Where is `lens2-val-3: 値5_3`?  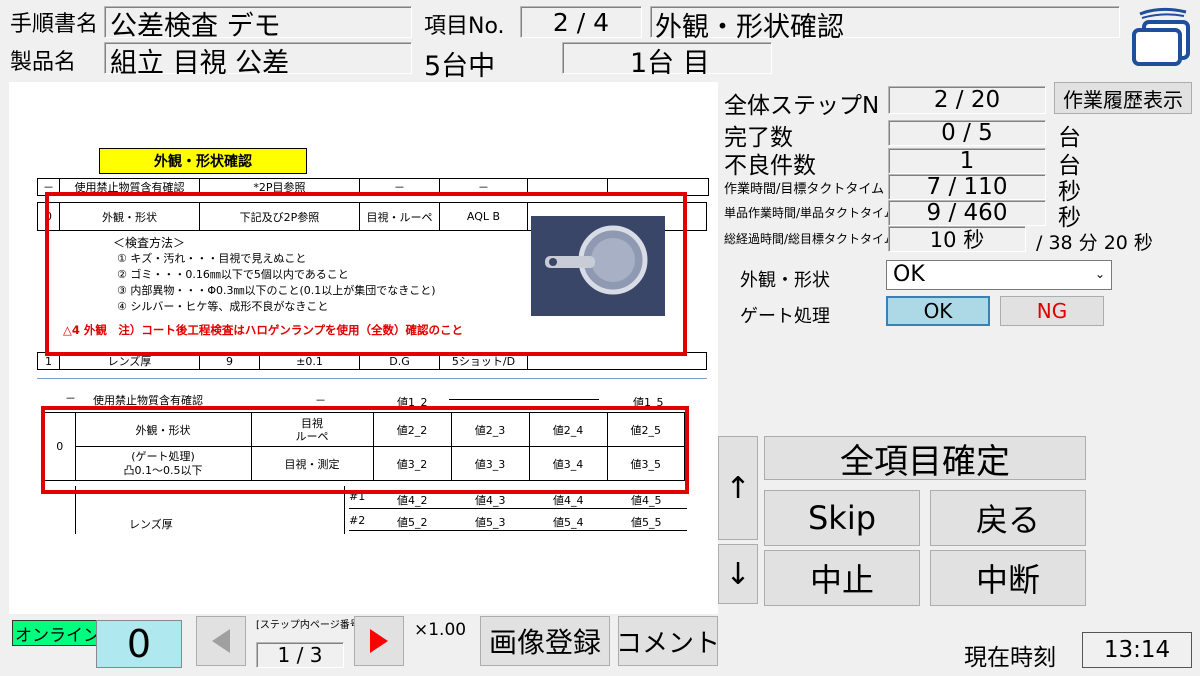 lens2-val-3: 値5_3 is located at coordinates (490, 522).